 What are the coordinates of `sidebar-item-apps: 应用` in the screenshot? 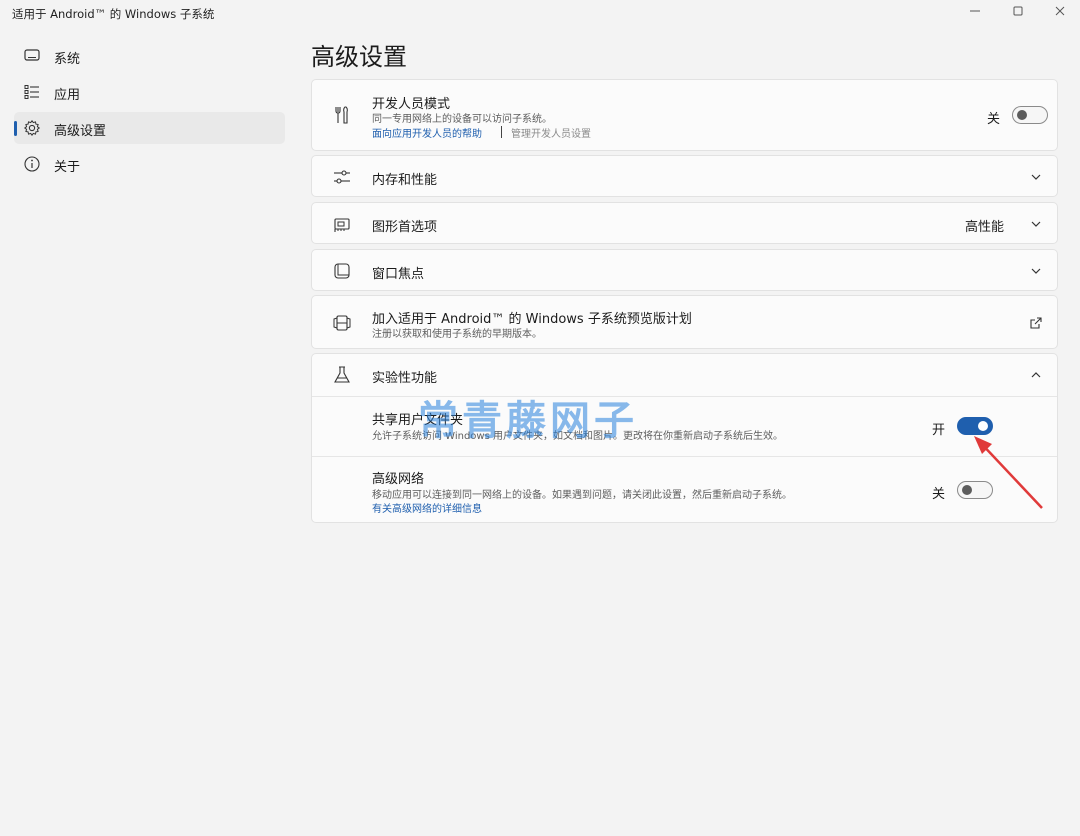 It's located at (149, 92).